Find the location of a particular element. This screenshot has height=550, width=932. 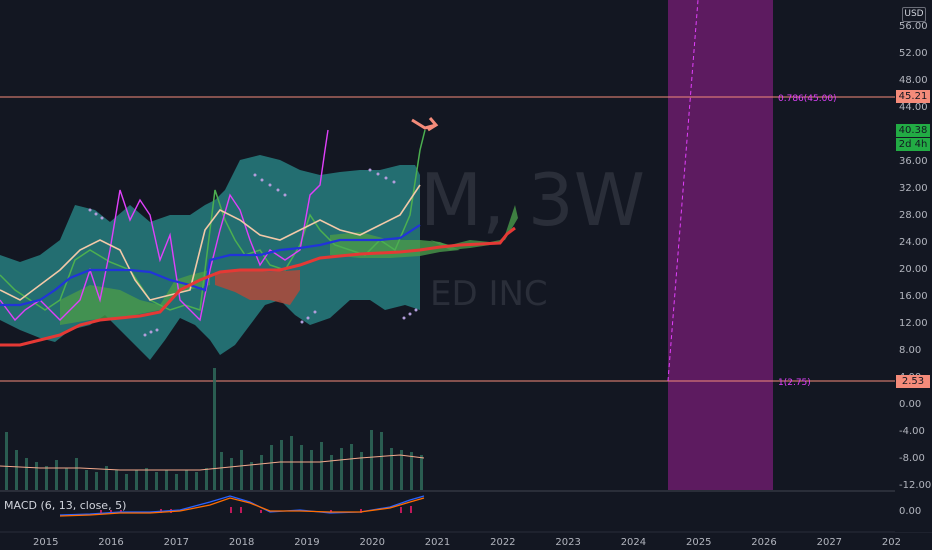

volume-bars is located at coordinates (214, 429).